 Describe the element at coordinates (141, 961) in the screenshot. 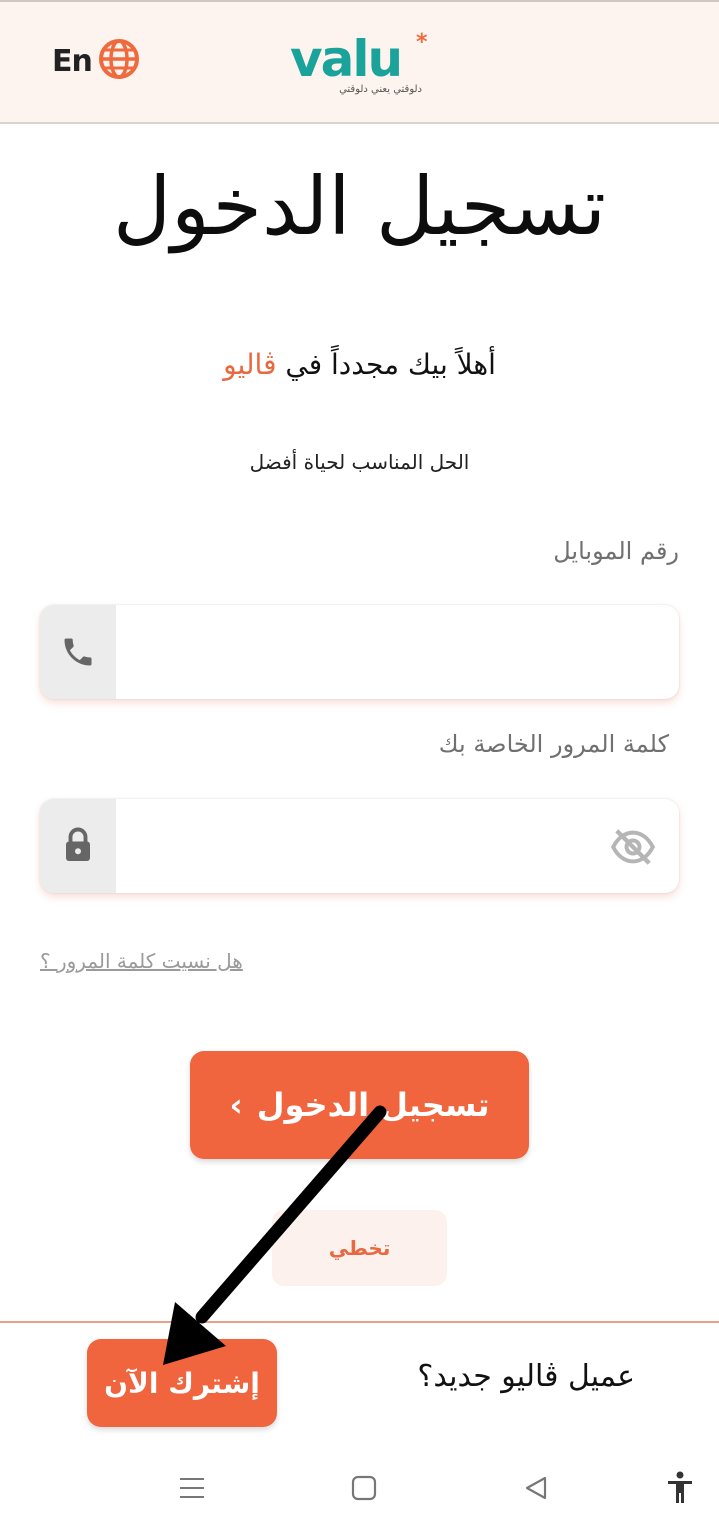

I see `forgot-password-link: هل نسيت كلمة المرور ؟` at that location.